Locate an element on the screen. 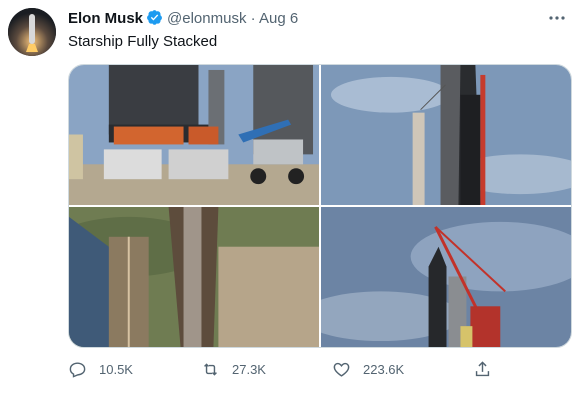 This screenshot has height=408, width=585. tweet-actions: 10.5K 27.3K 223.6K is located at coordinates (288, 371).